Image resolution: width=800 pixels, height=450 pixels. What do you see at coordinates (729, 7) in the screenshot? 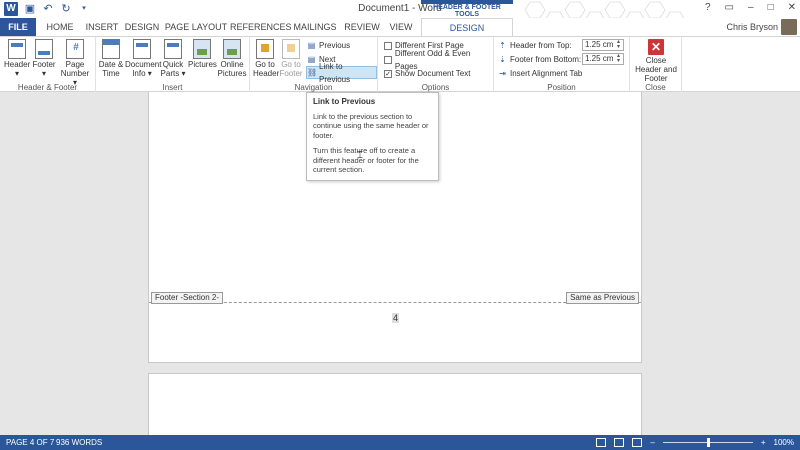
I see `ribbon-display-button: ▭` at bounding box center [729, 7].